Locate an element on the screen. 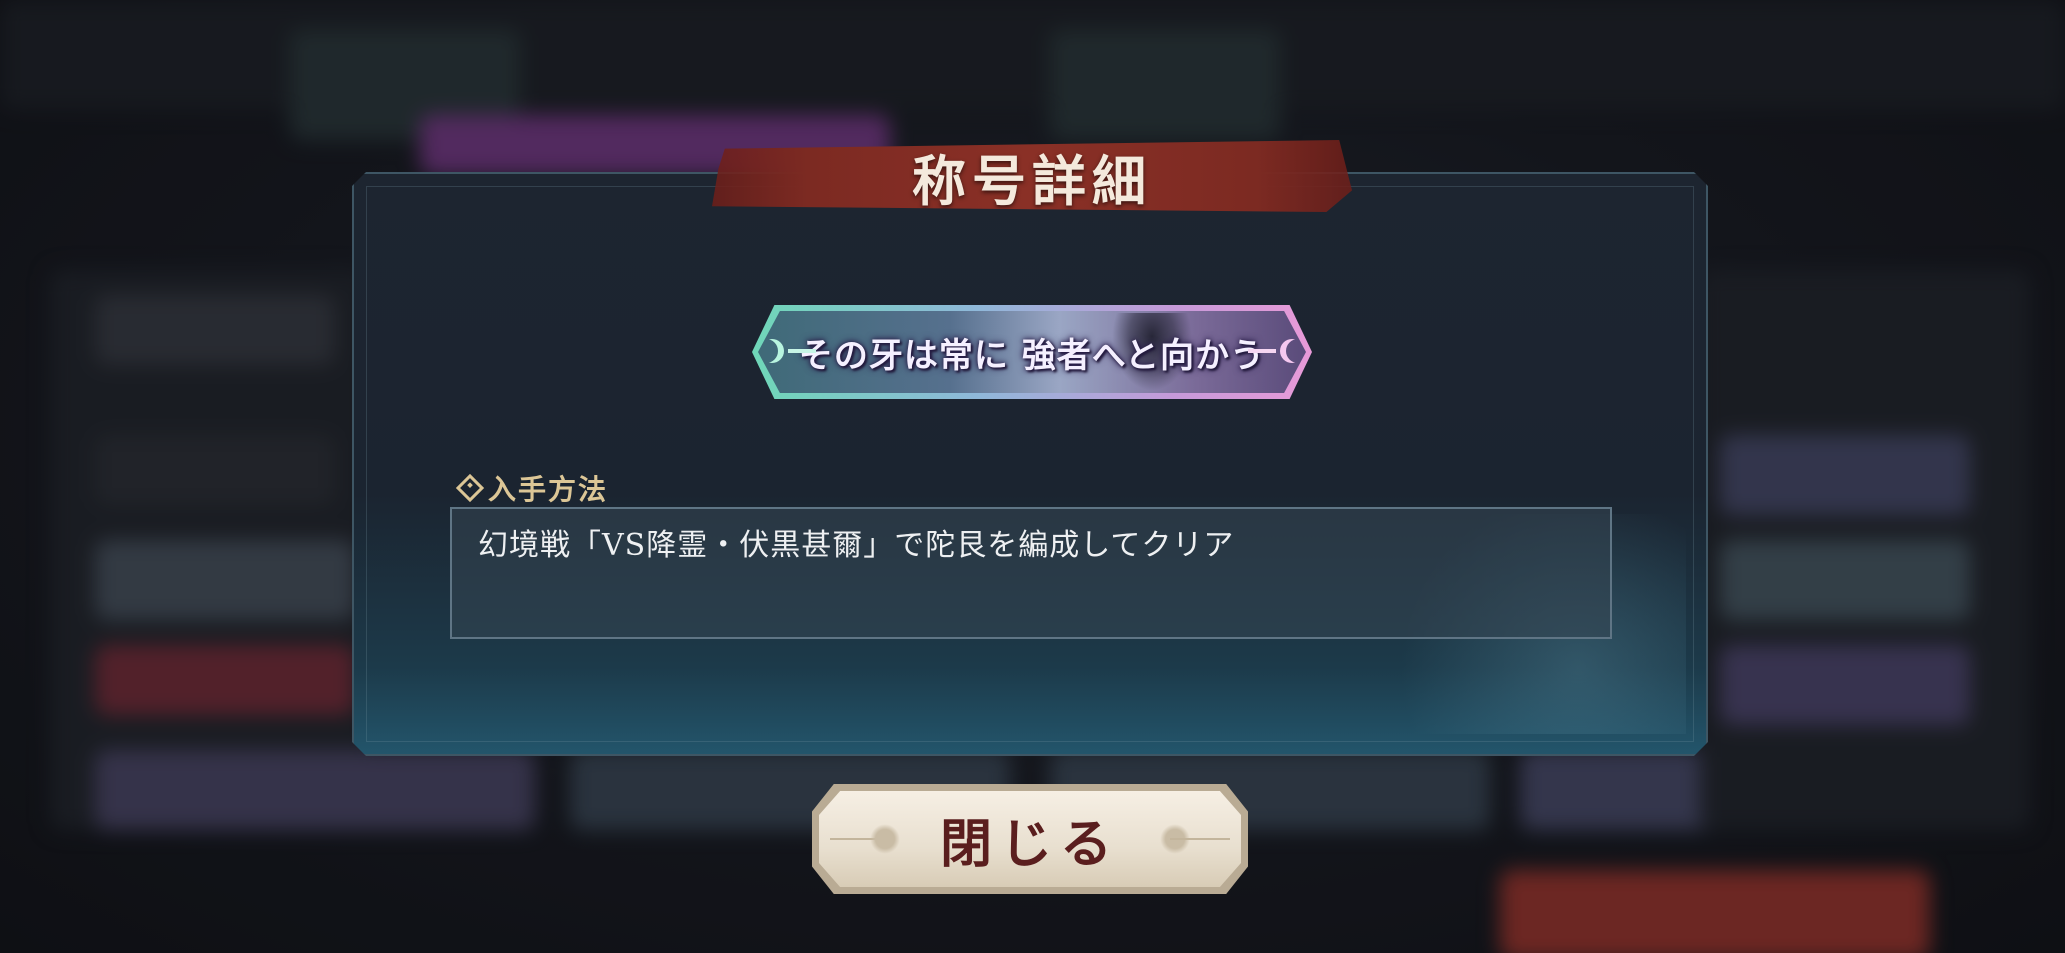  acquisition-section-label: 入手方法 is located at coordinates (532, 488).